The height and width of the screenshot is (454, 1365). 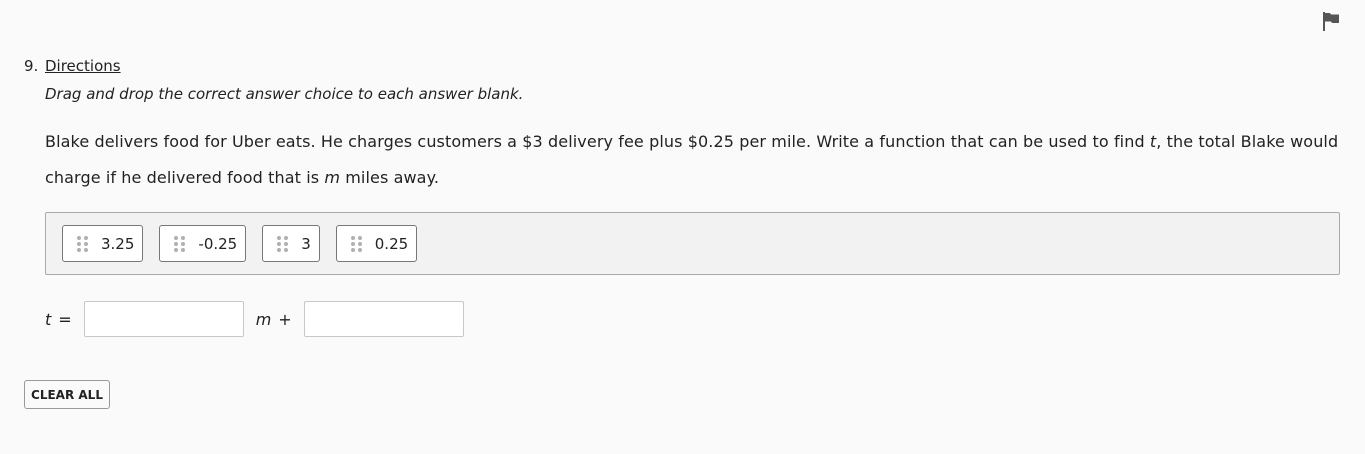 I want to click on plus-sign: +, so click(x=285, y=319).